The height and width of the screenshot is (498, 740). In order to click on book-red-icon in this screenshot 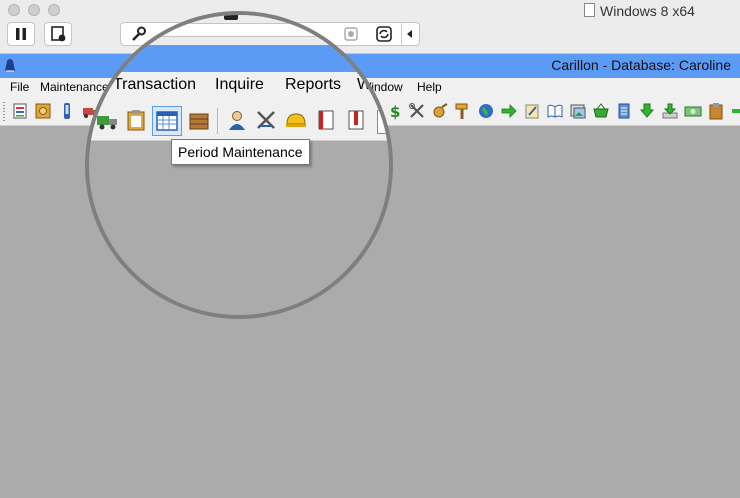, I will do `click(356, 120)`.